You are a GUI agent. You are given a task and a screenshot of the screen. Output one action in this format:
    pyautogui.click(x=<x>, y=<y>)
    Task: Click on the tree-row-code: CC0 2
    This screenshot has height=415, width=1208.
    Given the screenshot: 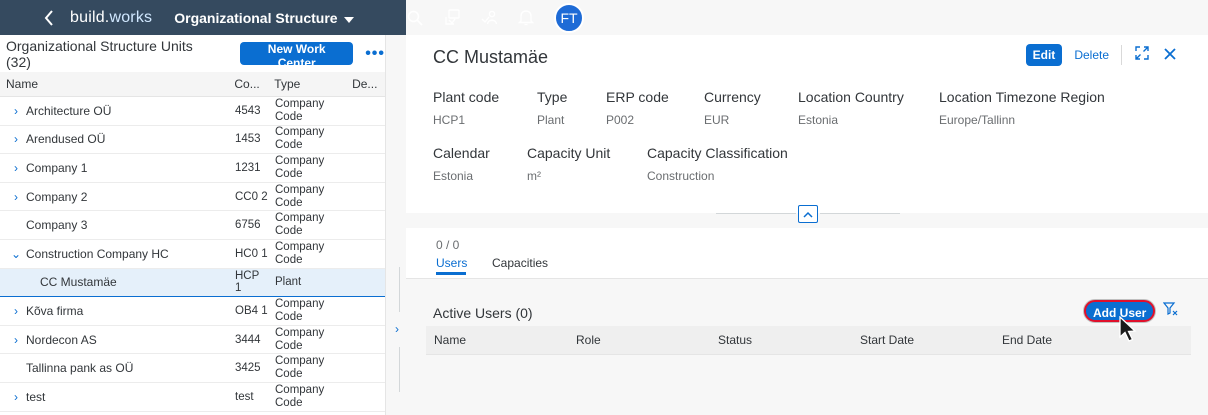 What is the action you would take?
    pyautogui.click(x=251, y=196)
    